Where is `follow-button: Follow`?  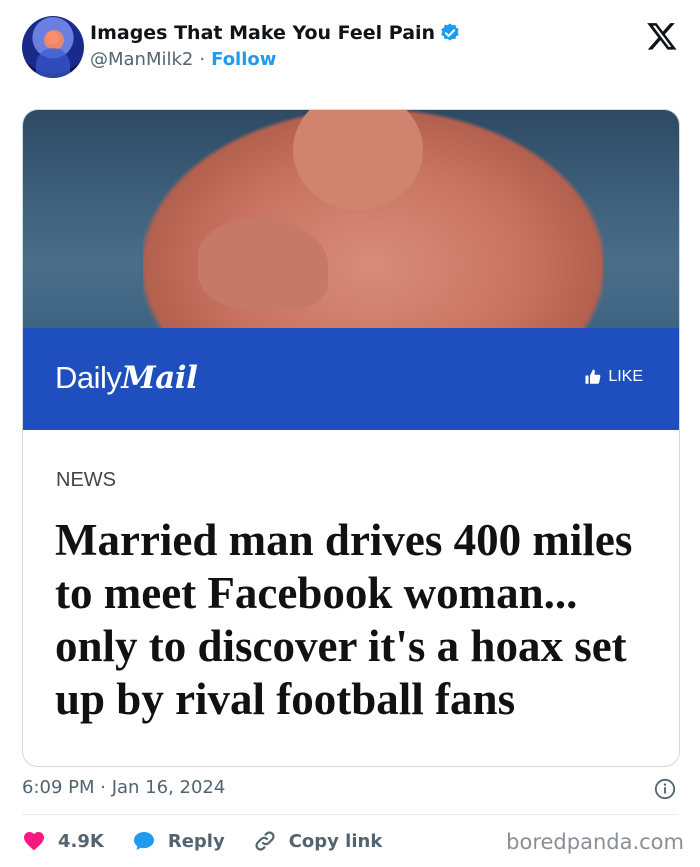 follow-button: Follow is located at coordinates (243, 59).